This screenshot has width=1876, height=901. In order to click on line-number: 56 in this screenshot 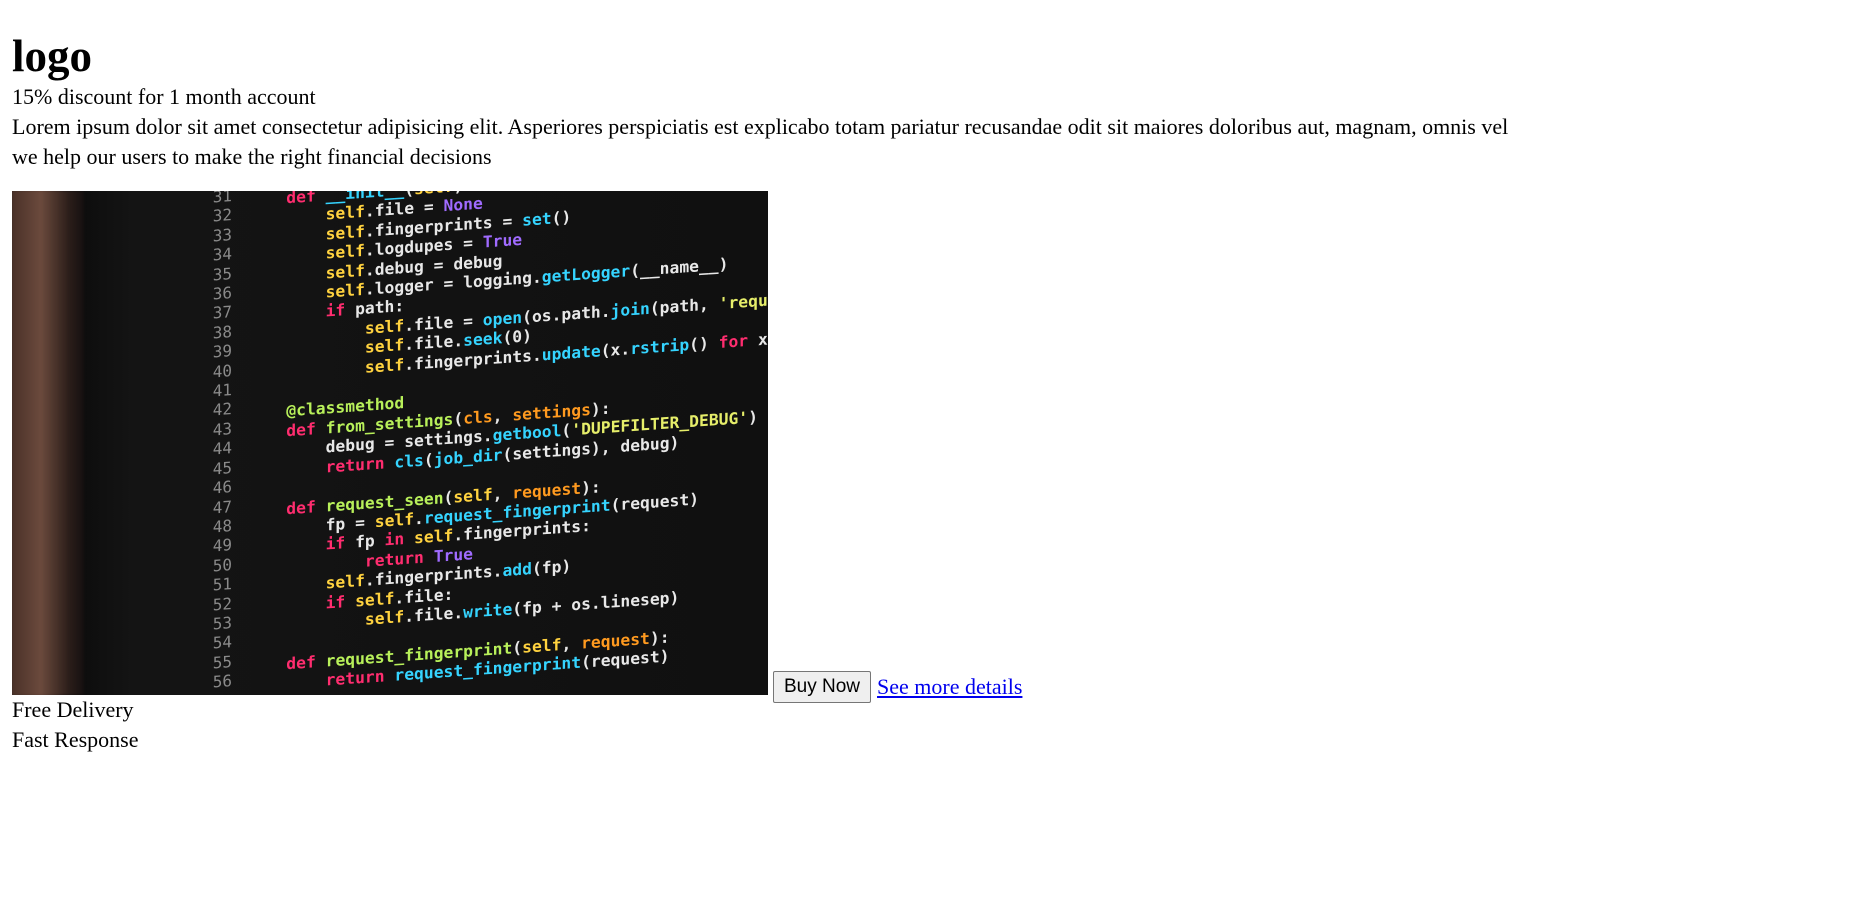, I will do `click(222, 681)`.